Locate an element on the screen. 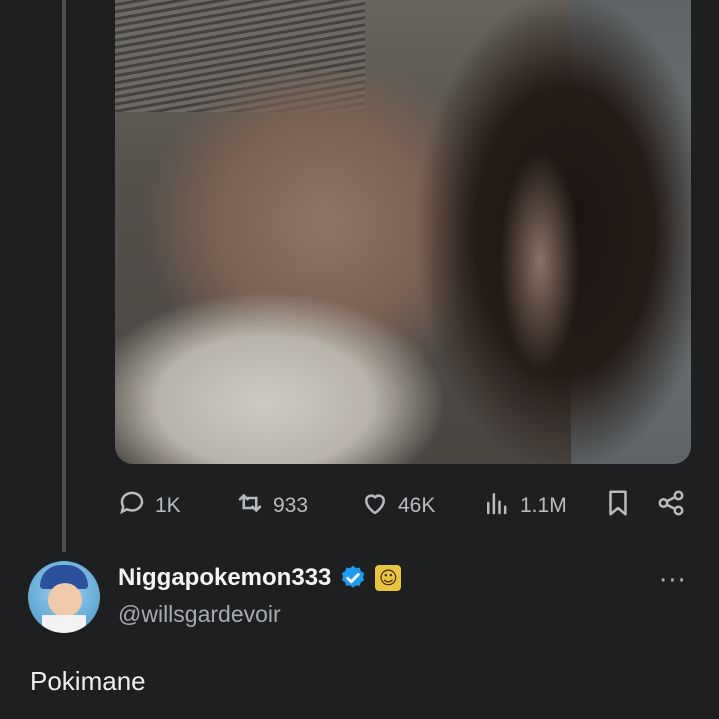 This screenshot has height=719, width=719. thread-connector-line is located at coordinates (64, 276).